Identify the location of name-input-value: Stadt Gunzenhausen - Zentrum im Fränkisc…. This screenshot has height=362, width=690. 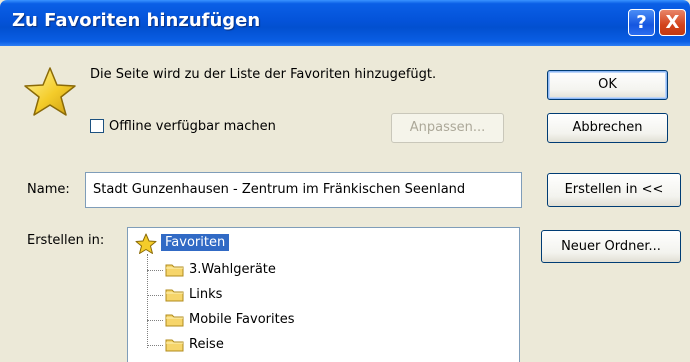
(279, 189).